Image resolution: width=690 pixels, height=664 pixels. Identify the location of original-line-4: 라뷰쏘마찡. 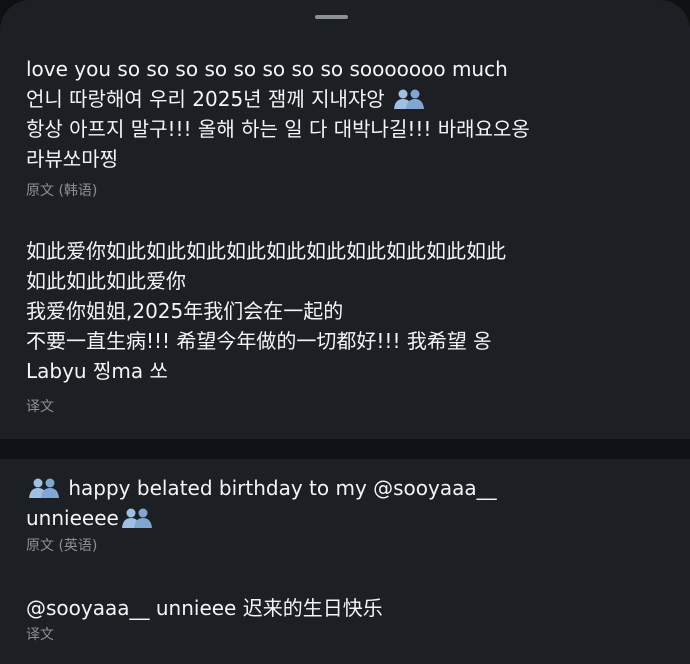
(72, 159).